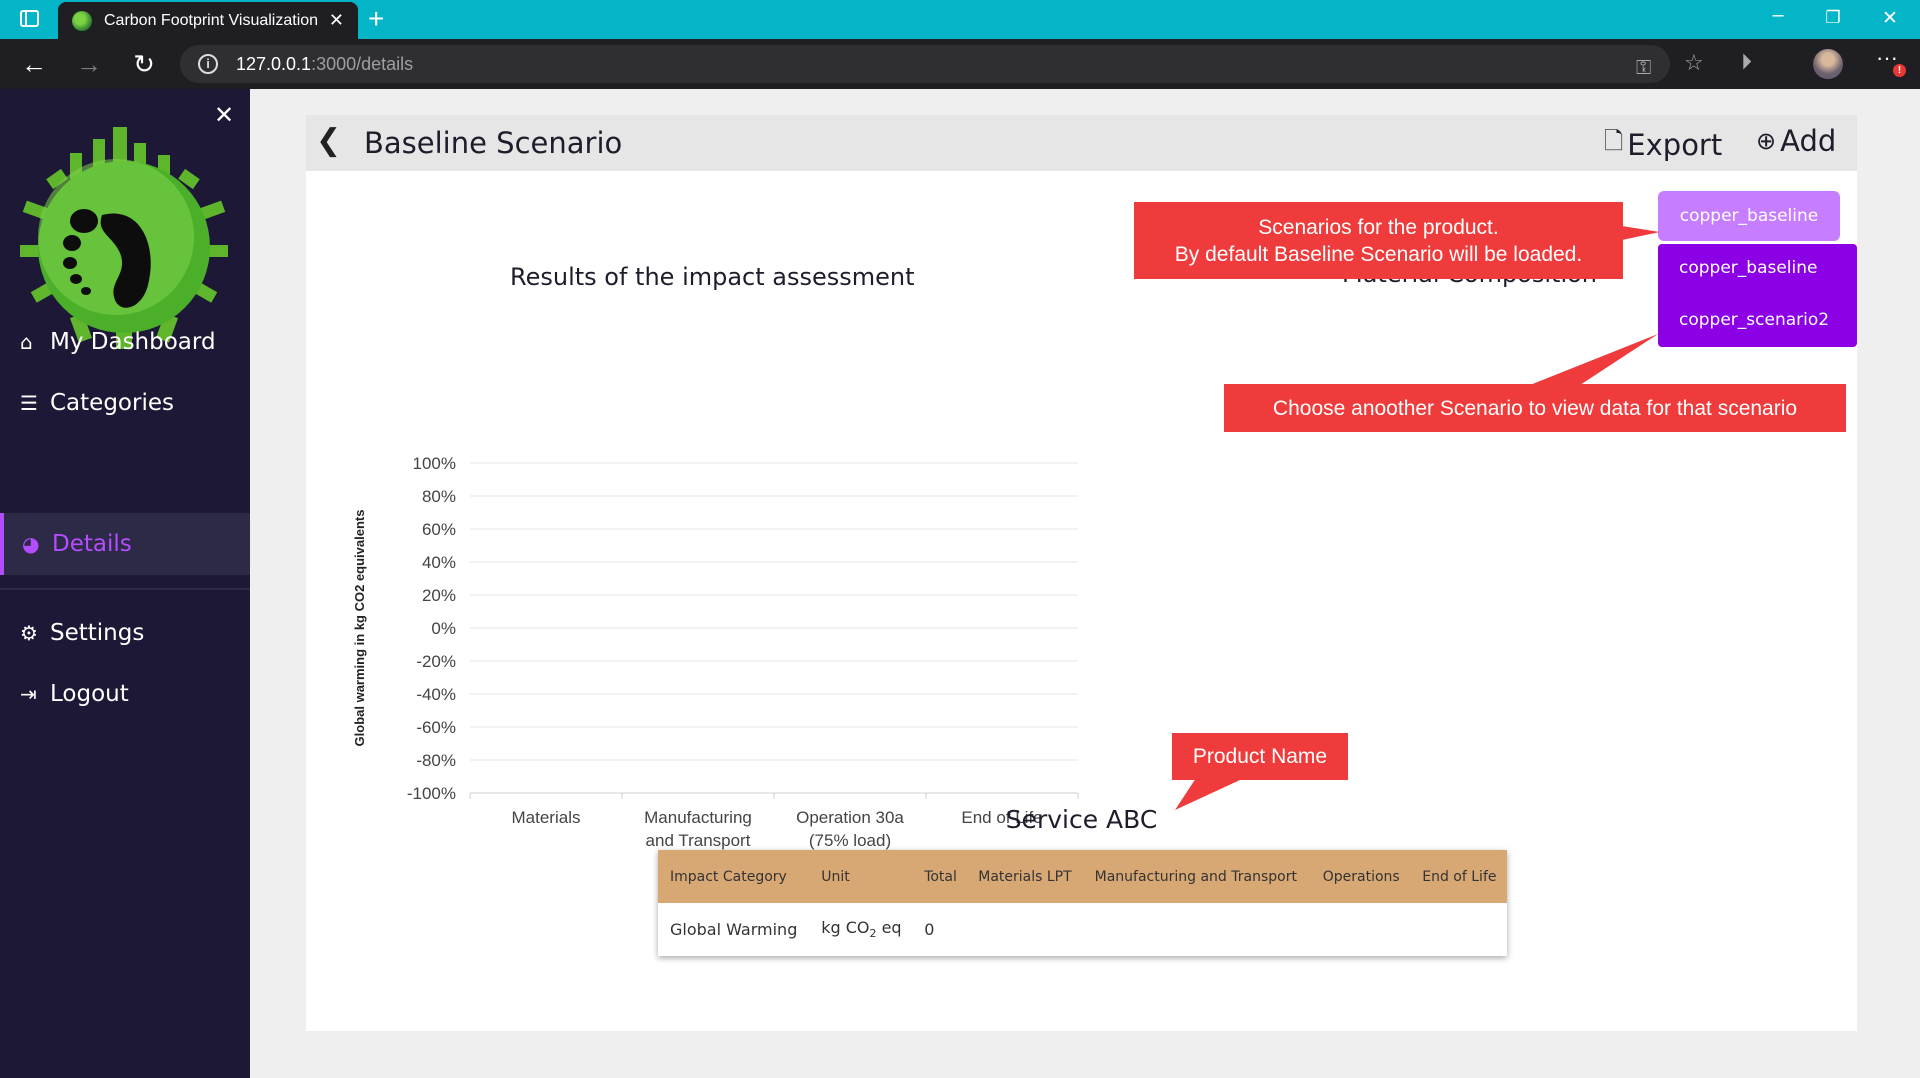 The width and height of the screenshot is (1920, 1078). What do you see at coordinates (1641, 233) in the screenshot?
I see `scenario-callout-arrow` at bounding box center [1641, 233].